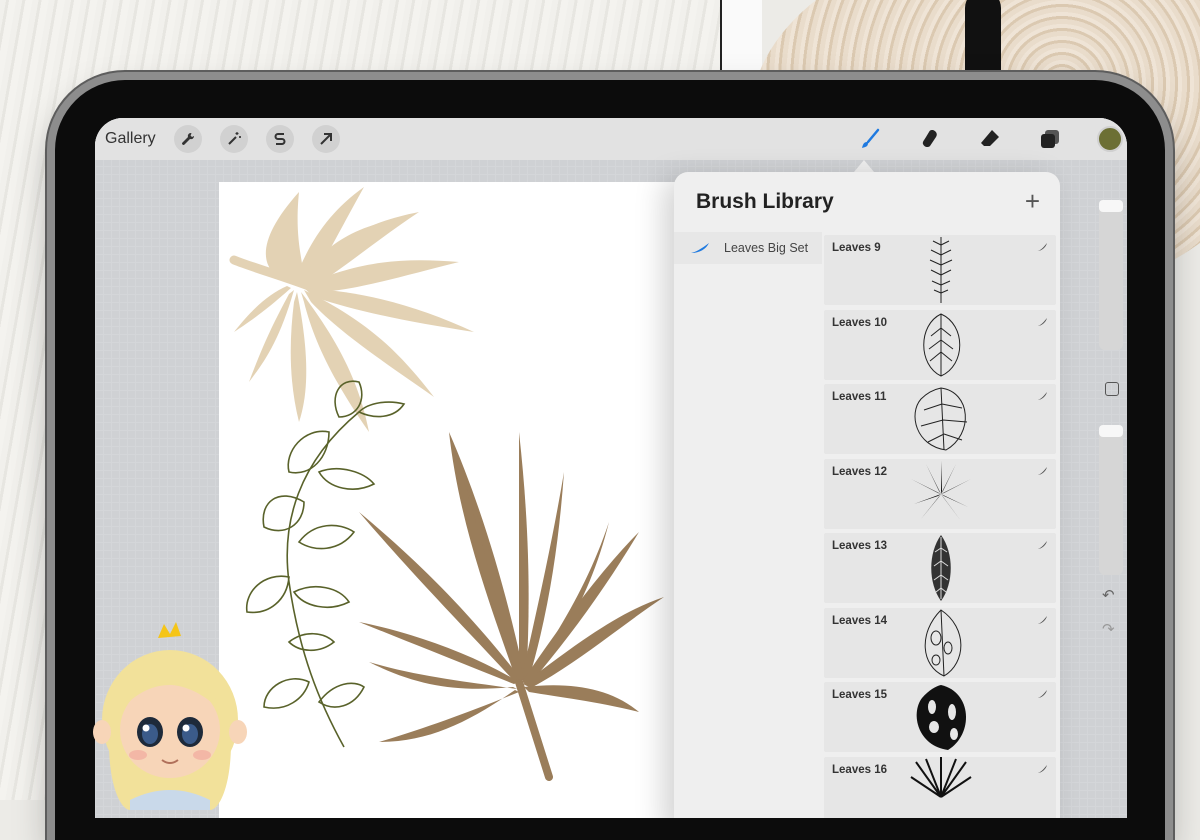 The height and width of the screenshot is (840, 1200). What do you see at coordinates (859, 769) in the screenshot?
I see `brush-name: Leaves 16` at bounding box center [859, 769].